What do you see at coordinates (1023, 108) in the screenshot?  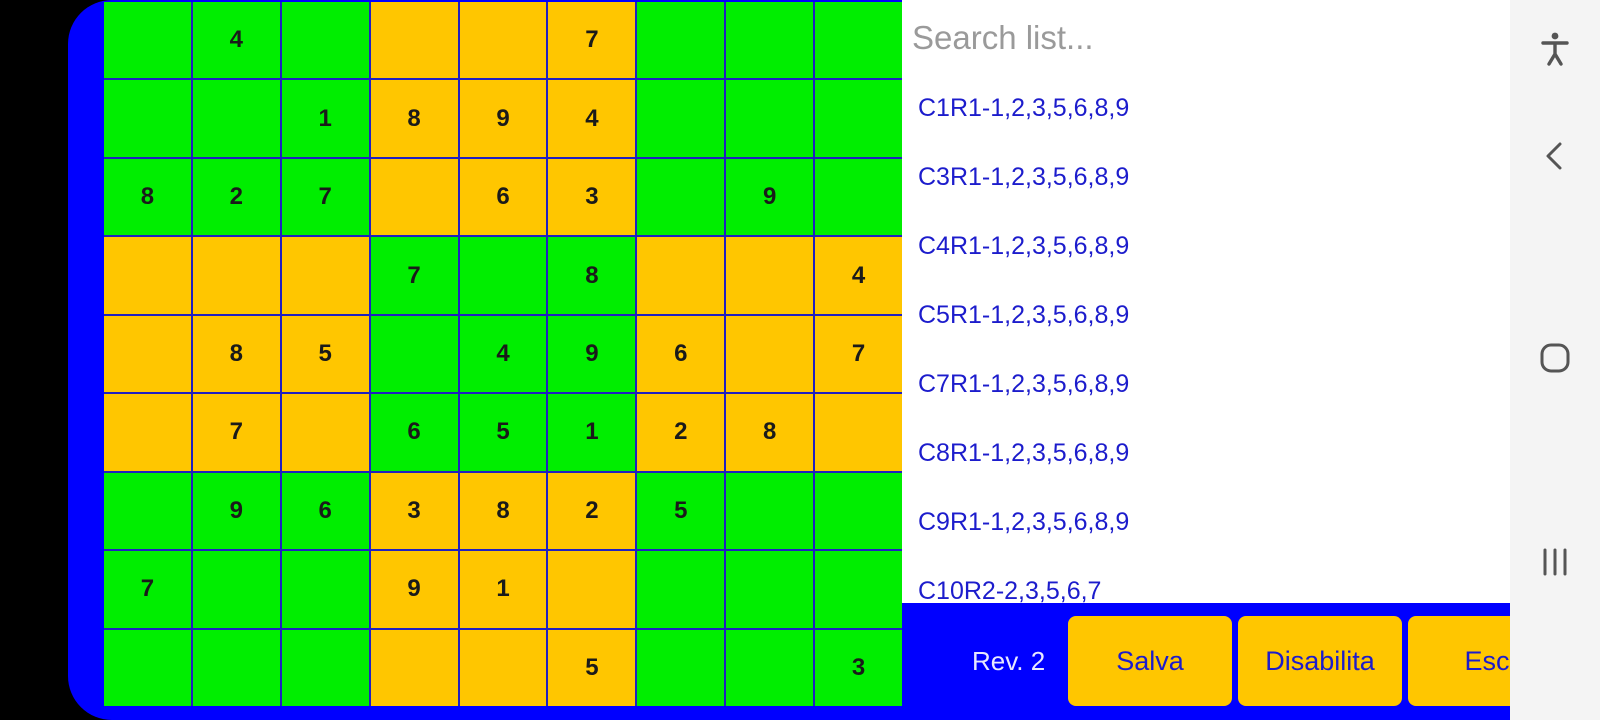 I see `list-item: C1R1-1,2,3,5,6,8,9` at bounding box center [1023, 108].